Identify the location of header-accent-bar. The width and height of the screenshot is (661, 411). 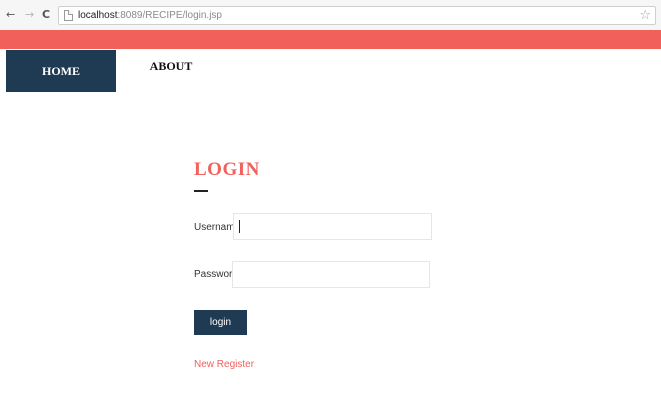
(330, 39).